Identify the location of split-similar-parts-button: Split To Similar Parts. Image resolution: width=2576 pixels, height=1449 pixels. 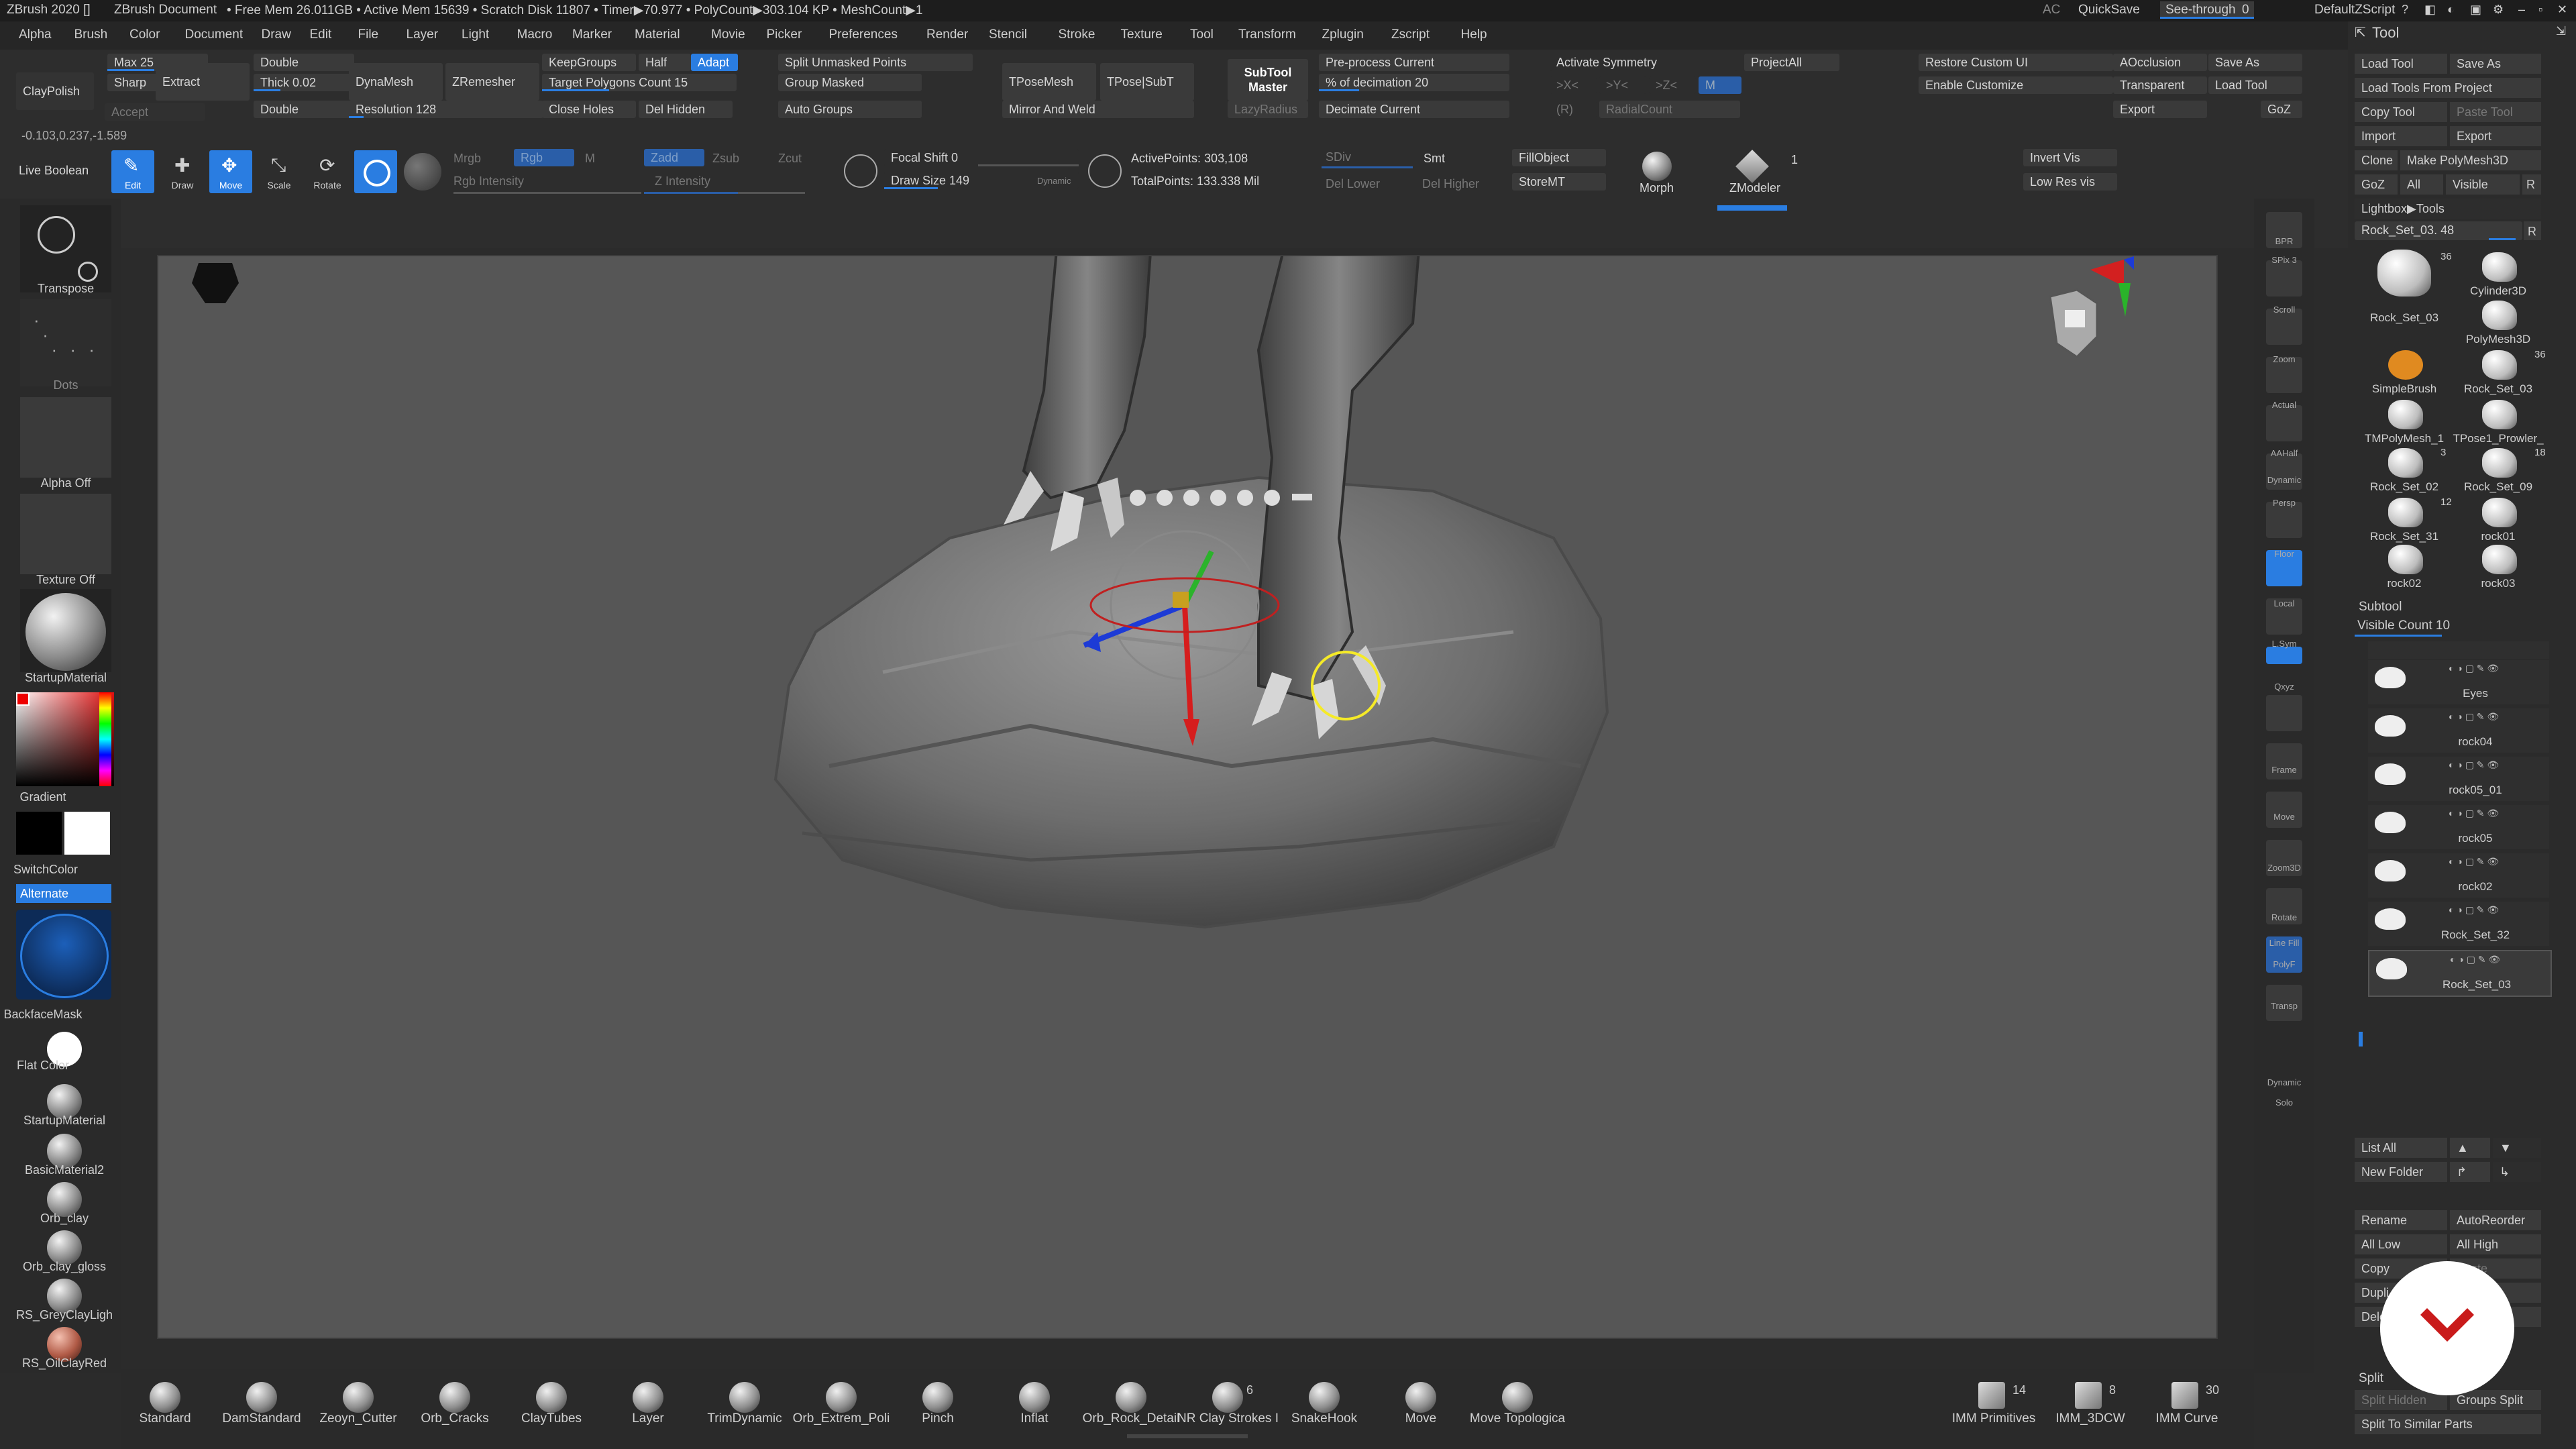
(2448, 1424).